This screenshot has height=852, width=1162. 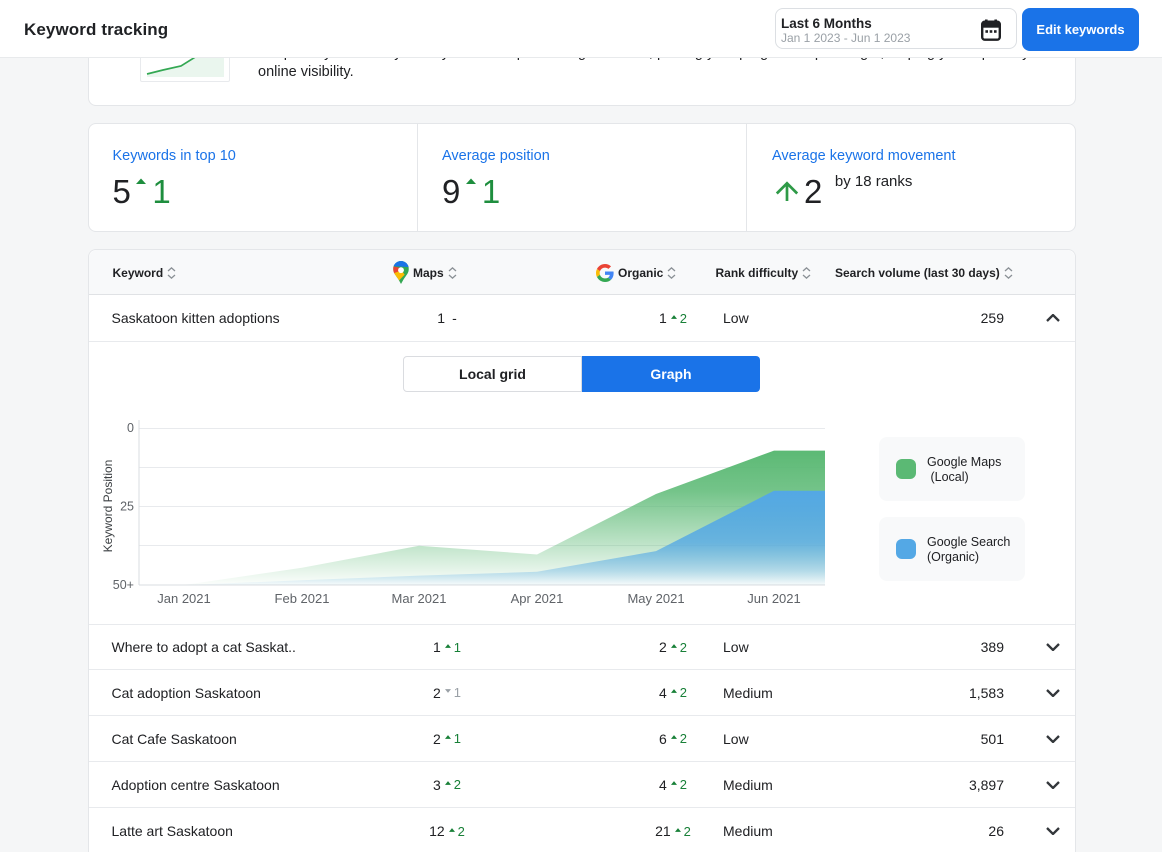 I want to click on svg-text: Jan 2021, so click(x=184, y=598).